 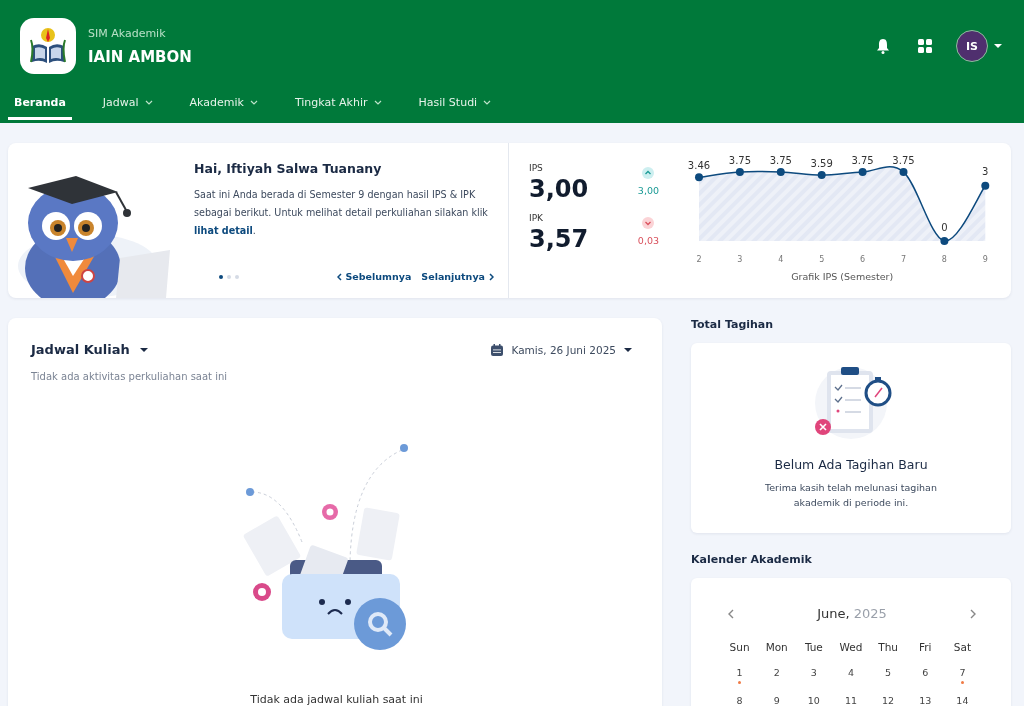 I want to click on greeting-title: Hai, Iftiyah Salwa Tuanany, so click(x=288, y=168).